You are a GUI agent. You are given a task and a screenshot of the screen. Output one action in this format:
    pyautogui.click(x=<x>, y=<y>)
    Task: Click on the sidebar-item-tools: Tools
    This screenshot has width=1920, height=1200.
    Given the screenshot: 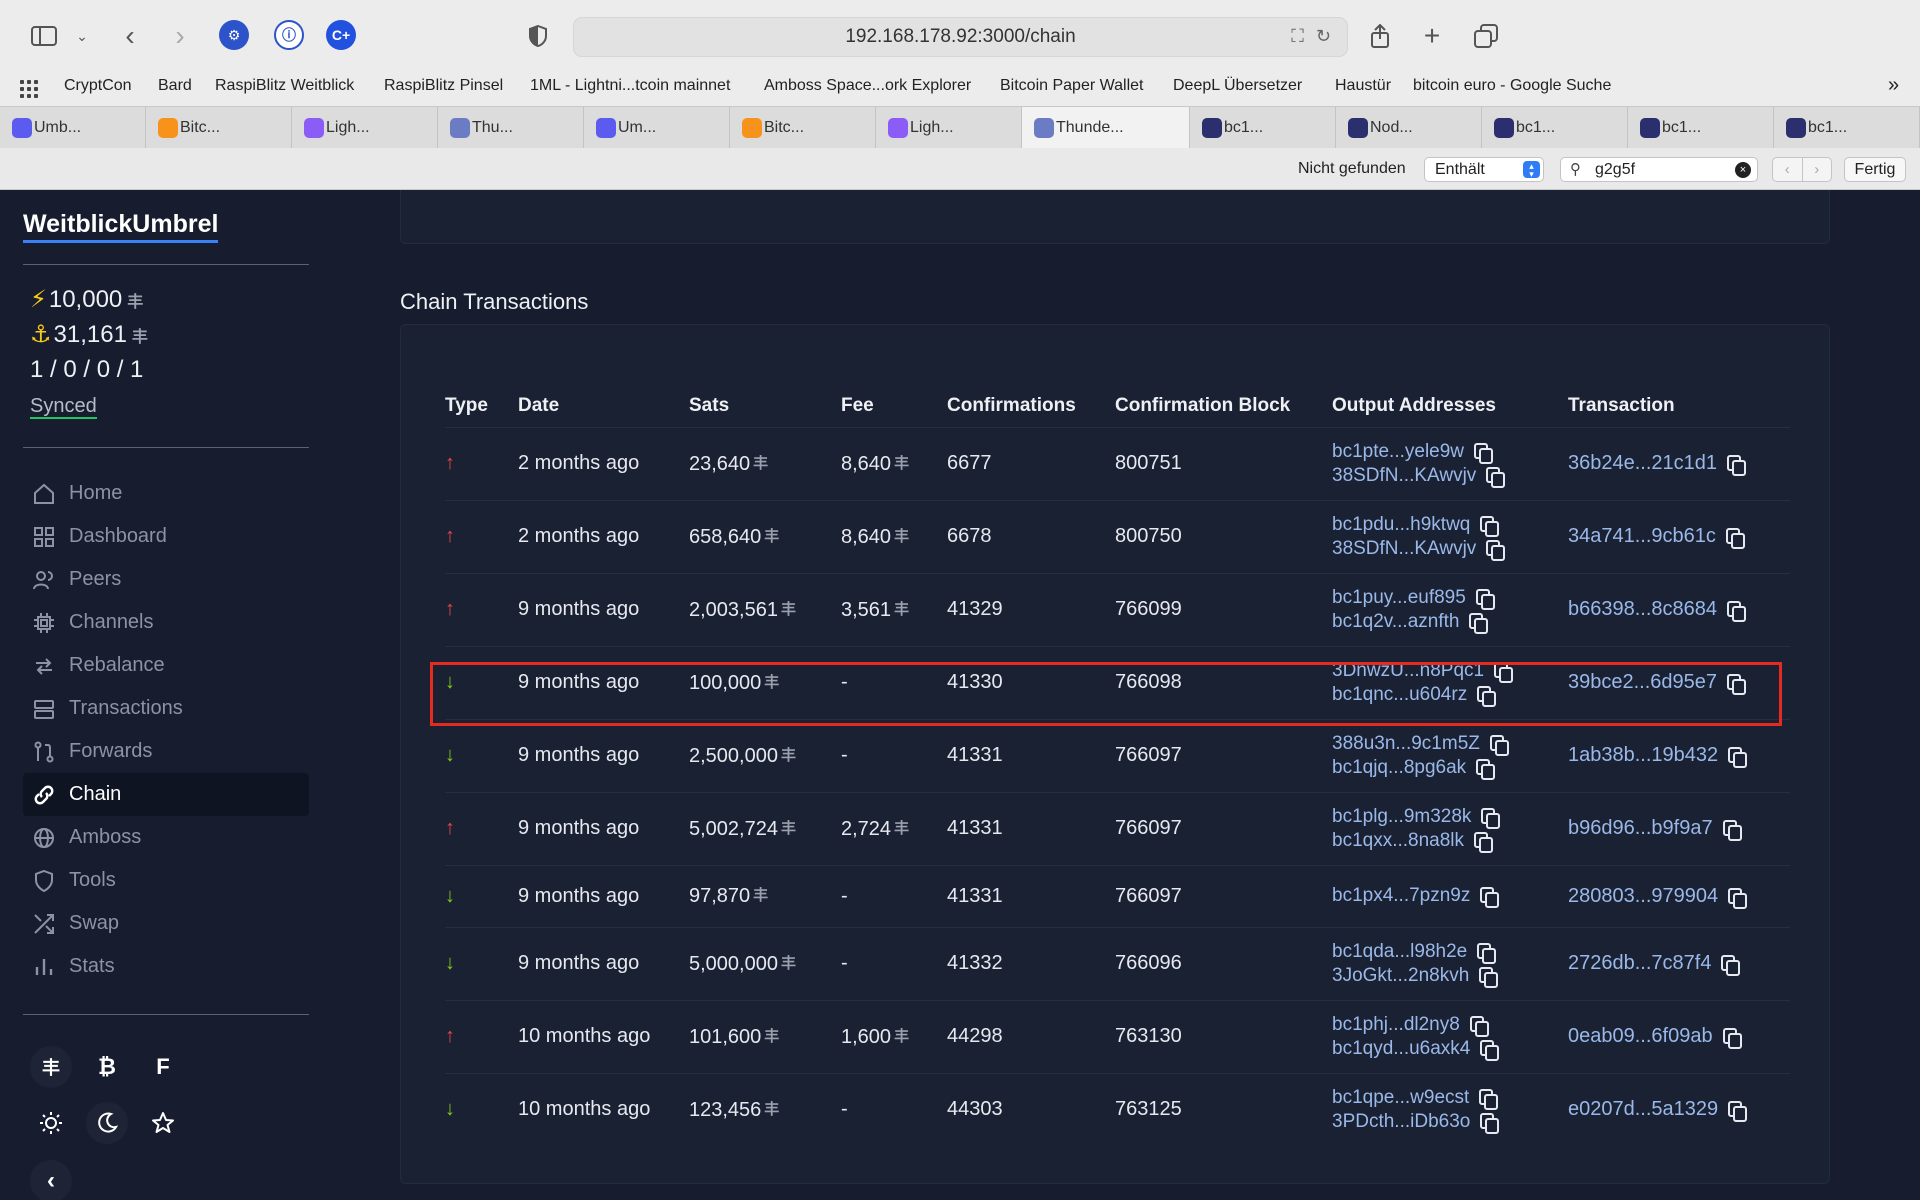 What is the action you would take?
    pyautogui.click(x=166, y=880)
    